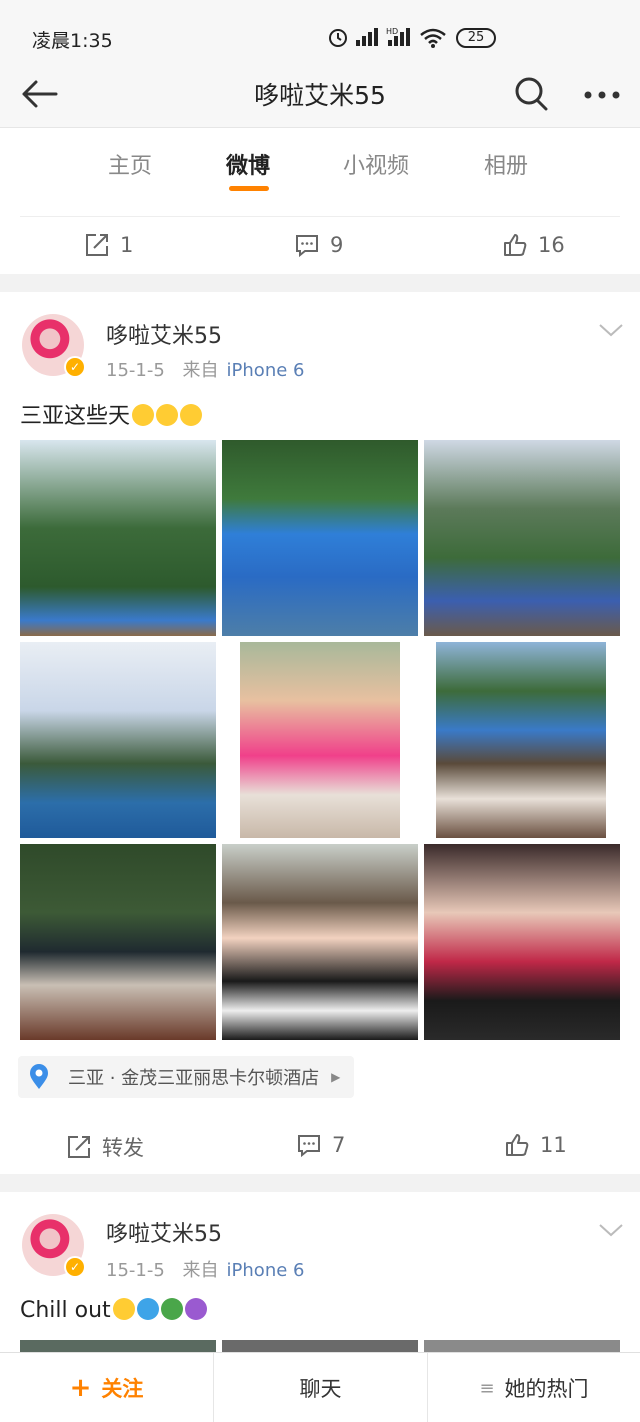 The height and width of the screenshot is (1422, 640). What do you see at coordinates (487, 1388) in the screenshot?
I see `list-icon: ≡` at bounding box center [487, 1388].